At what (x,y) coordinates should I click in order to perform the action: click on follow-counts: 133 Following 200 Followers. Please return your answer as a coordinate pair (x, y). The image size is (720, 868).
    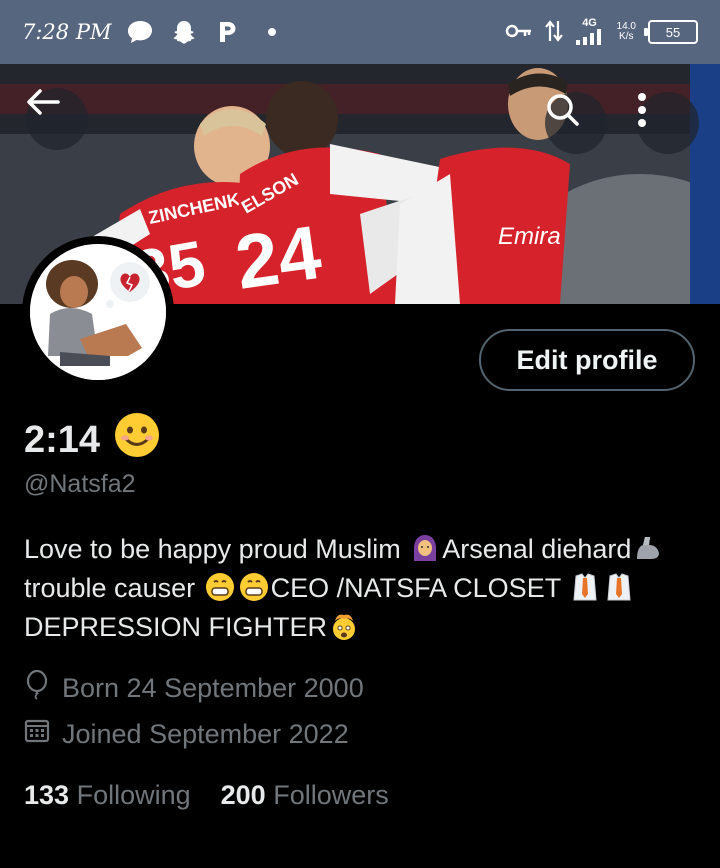
    Looking at the image, I should click on (206, 795).